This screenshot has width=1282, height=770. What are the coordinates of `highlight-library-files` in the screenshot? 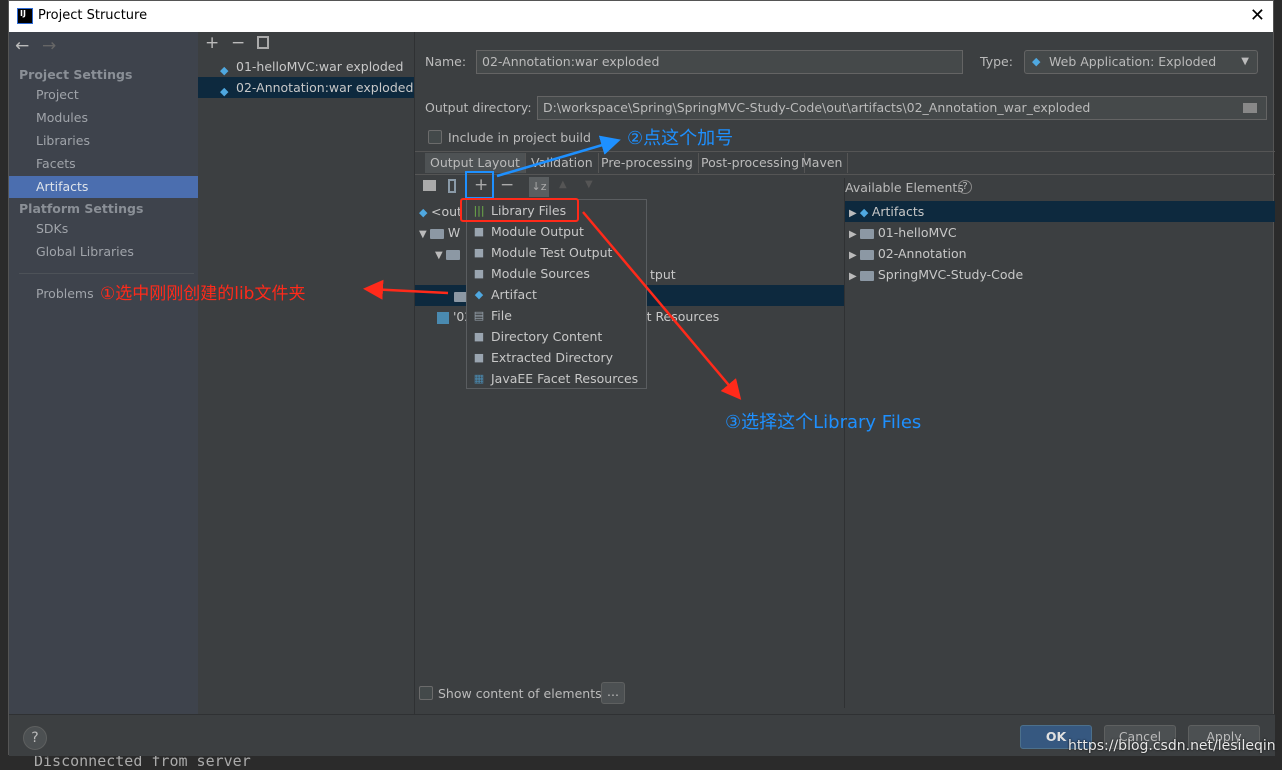 It's located at (519, 210).